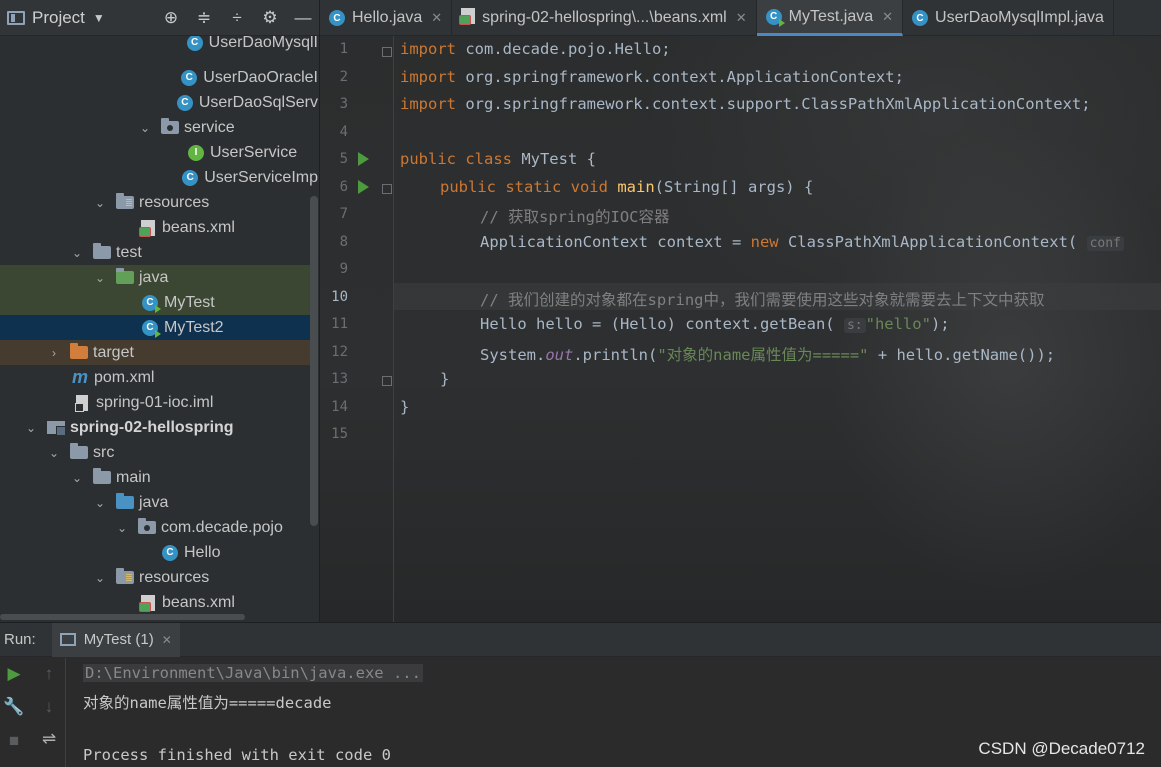 This screenshot has width=1161, height=767. I want to click on tree-item-java-main: ⌄ java, so click(159, 502).